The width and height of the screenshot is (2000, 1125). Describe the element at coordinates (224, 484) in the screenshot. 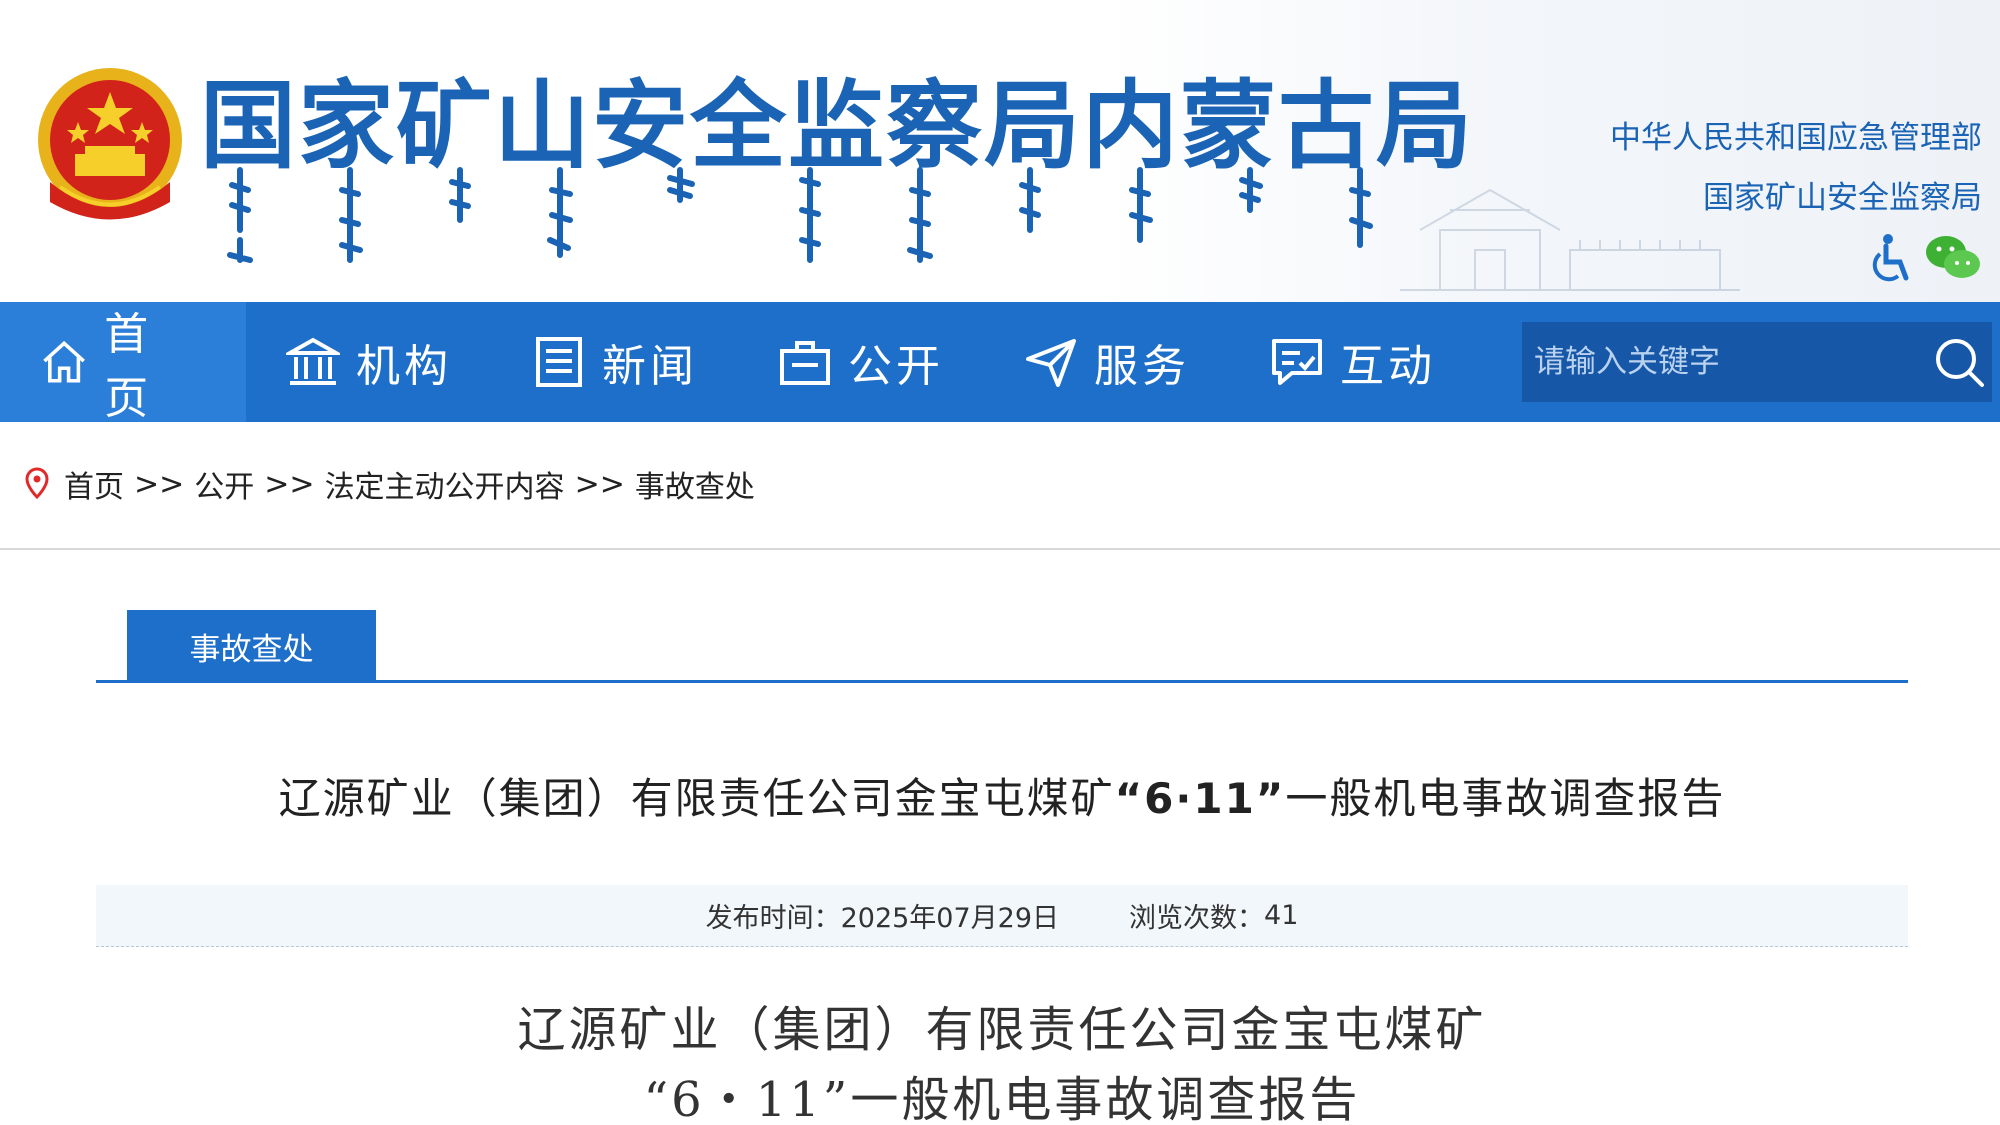

I see `breadcrumb-public: 公开` at that location.